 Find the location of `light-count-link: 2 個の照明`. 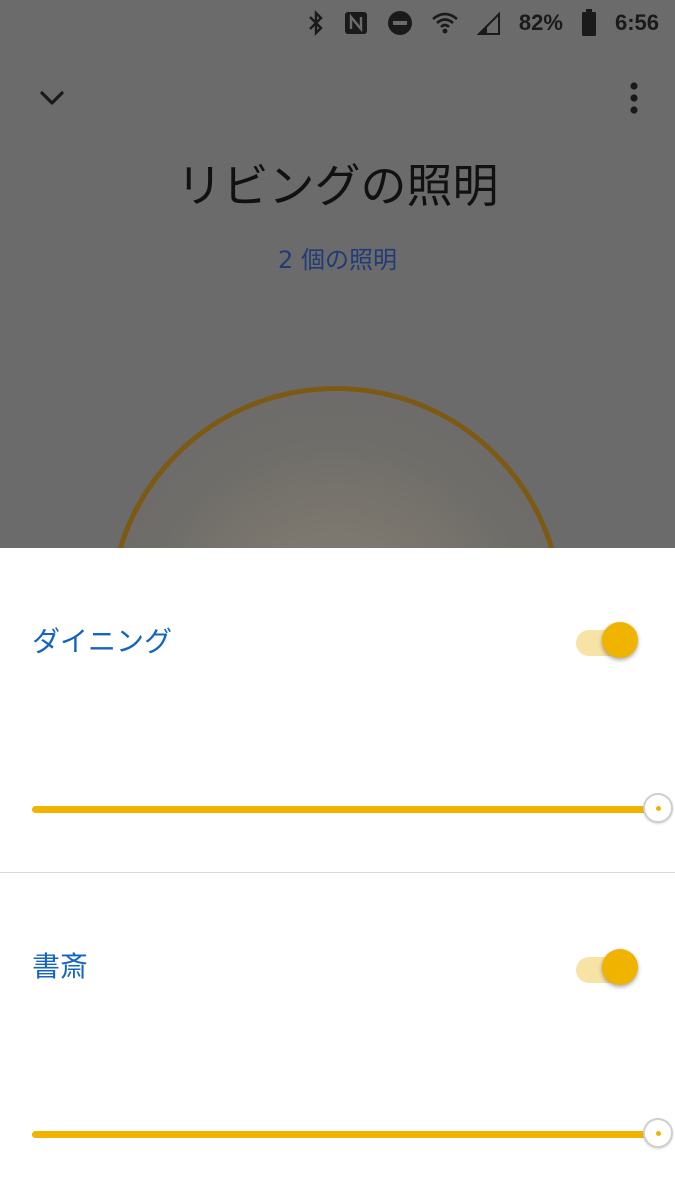

light-count-link: 2 個の照明 is located at coordinates (337, 257).